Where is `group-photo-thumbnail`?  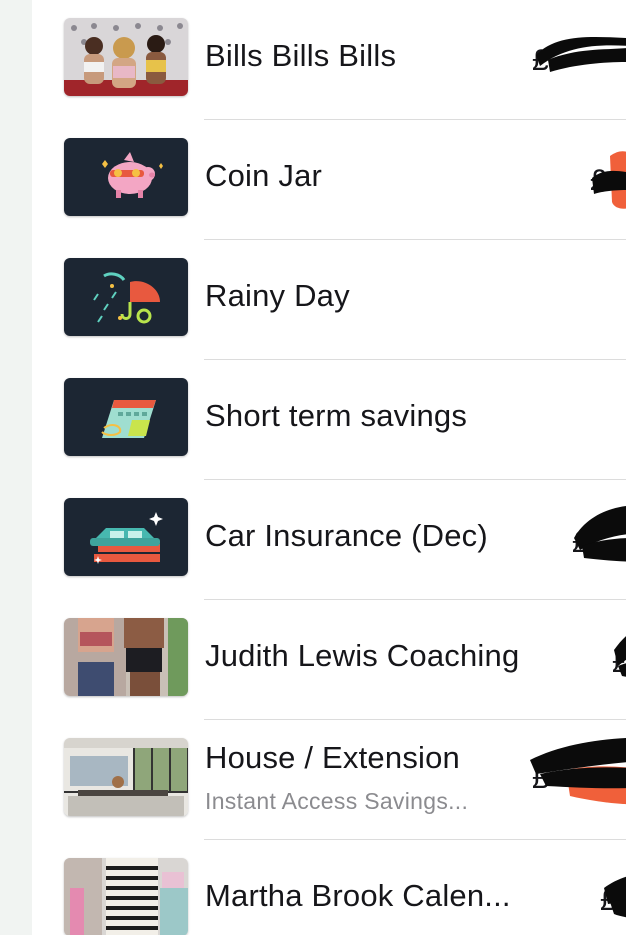 group-photo-thumbnail is located at coordinates (126, 57).